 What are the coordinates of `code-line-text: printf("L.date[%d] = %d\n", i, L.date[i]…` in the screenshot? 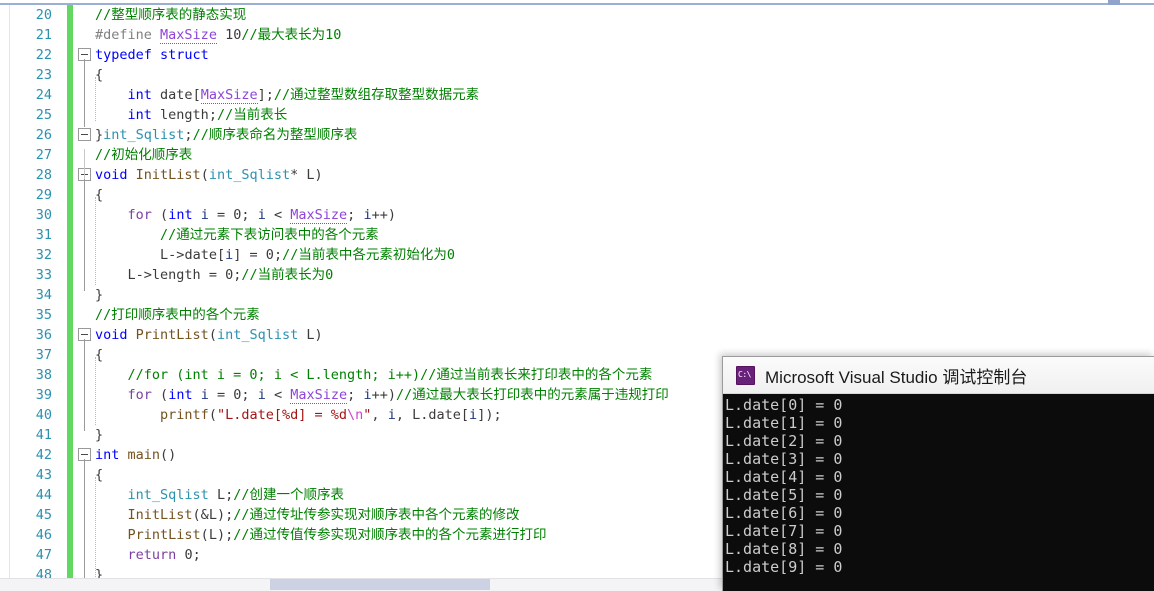 It's located at (331, 415).